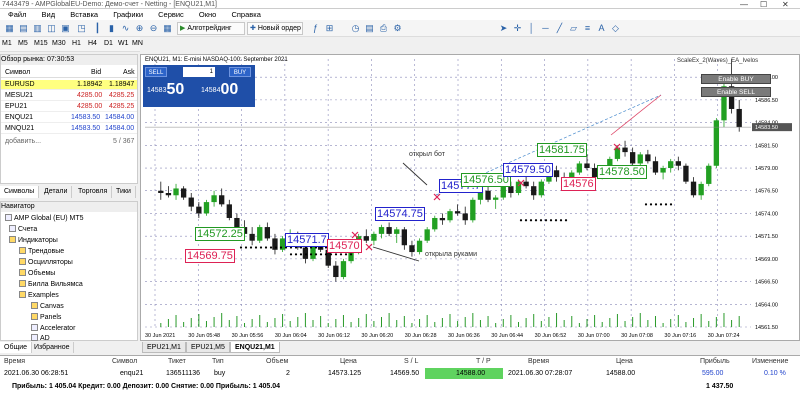 The height and width of the screenshot is (401, 800). What do you see at coordinates (44, 219) in the screenshot?
I see `nav-item-broker: AMP Global (EU) MT5` at bounding box center [44, 219].